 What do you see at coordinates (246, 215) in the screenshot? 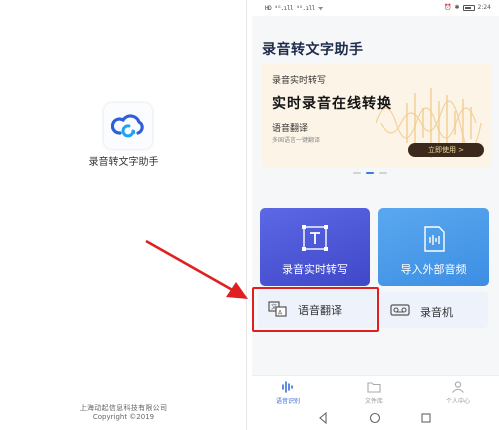
I see `screen-divider` at bounding box center [246, 215].